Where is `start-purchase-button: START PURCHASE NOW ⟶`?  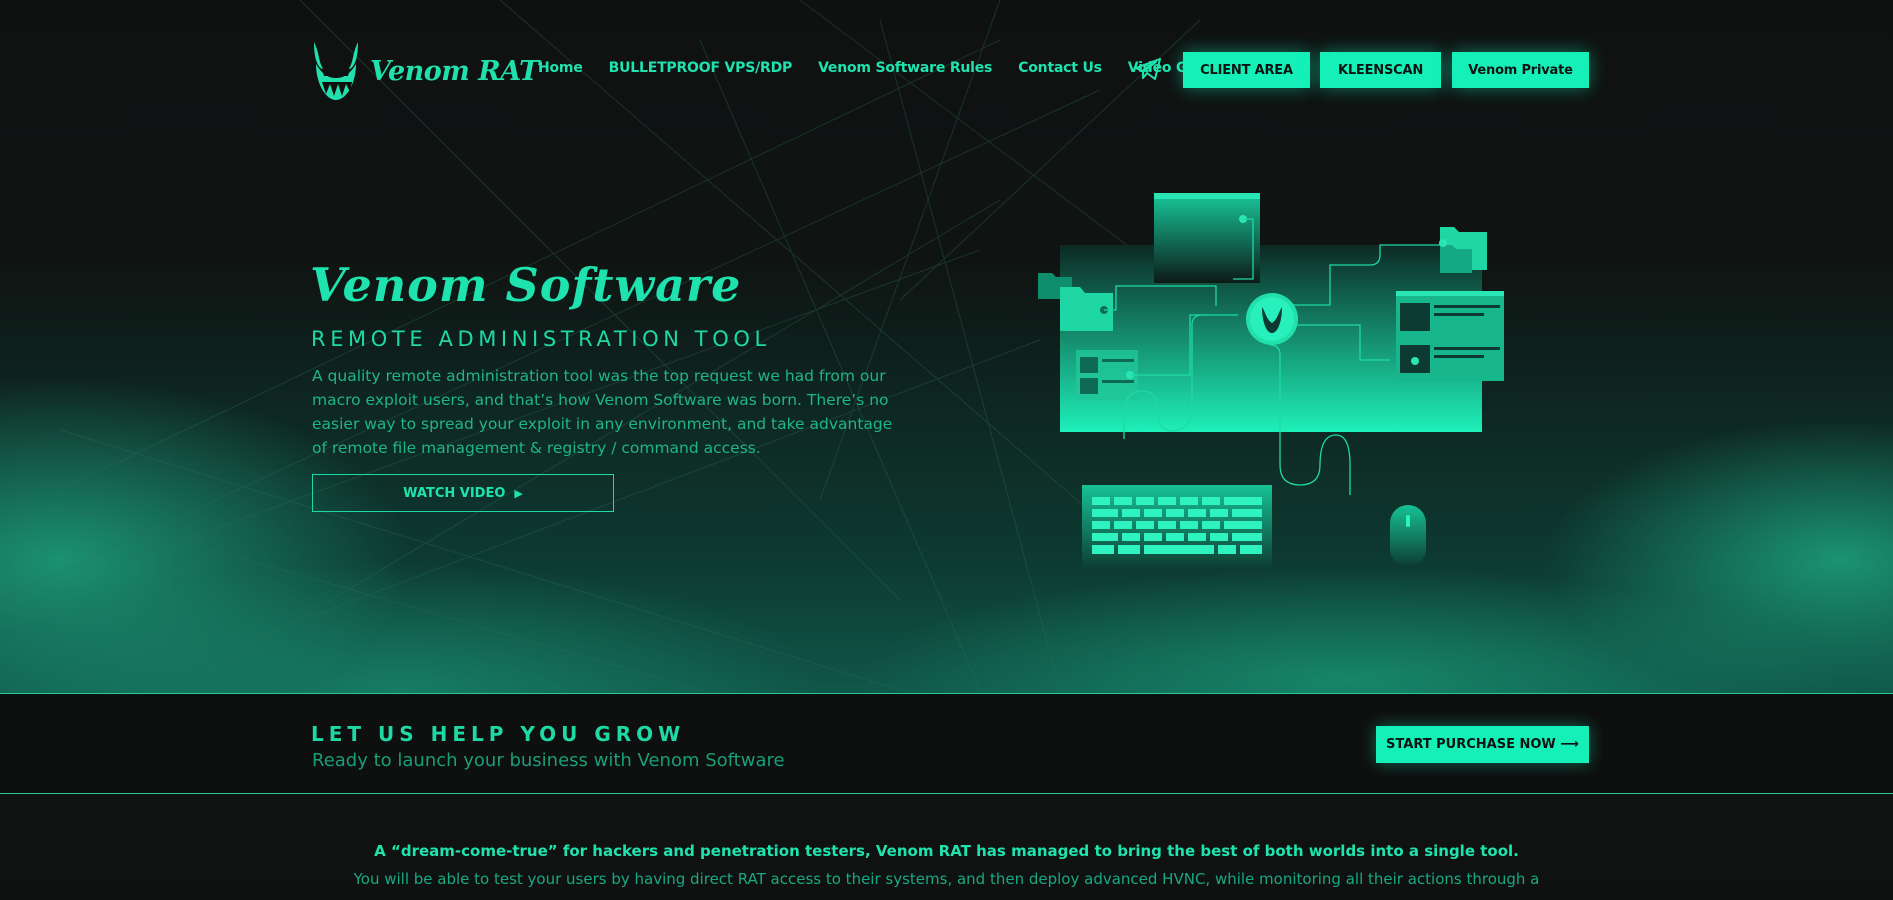
start-purchase-button: START PURCHASE NOW ⟶ is located at coordinates (1482, 744).